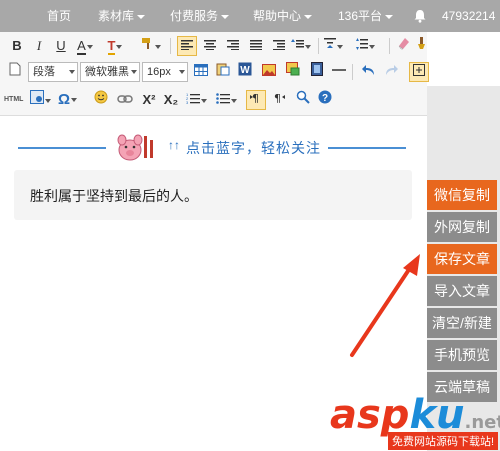 The image size is (500, 451). Describe the element at coordinates (482, 422) in the screenshot. I see `watermark-net: .net` at that location.